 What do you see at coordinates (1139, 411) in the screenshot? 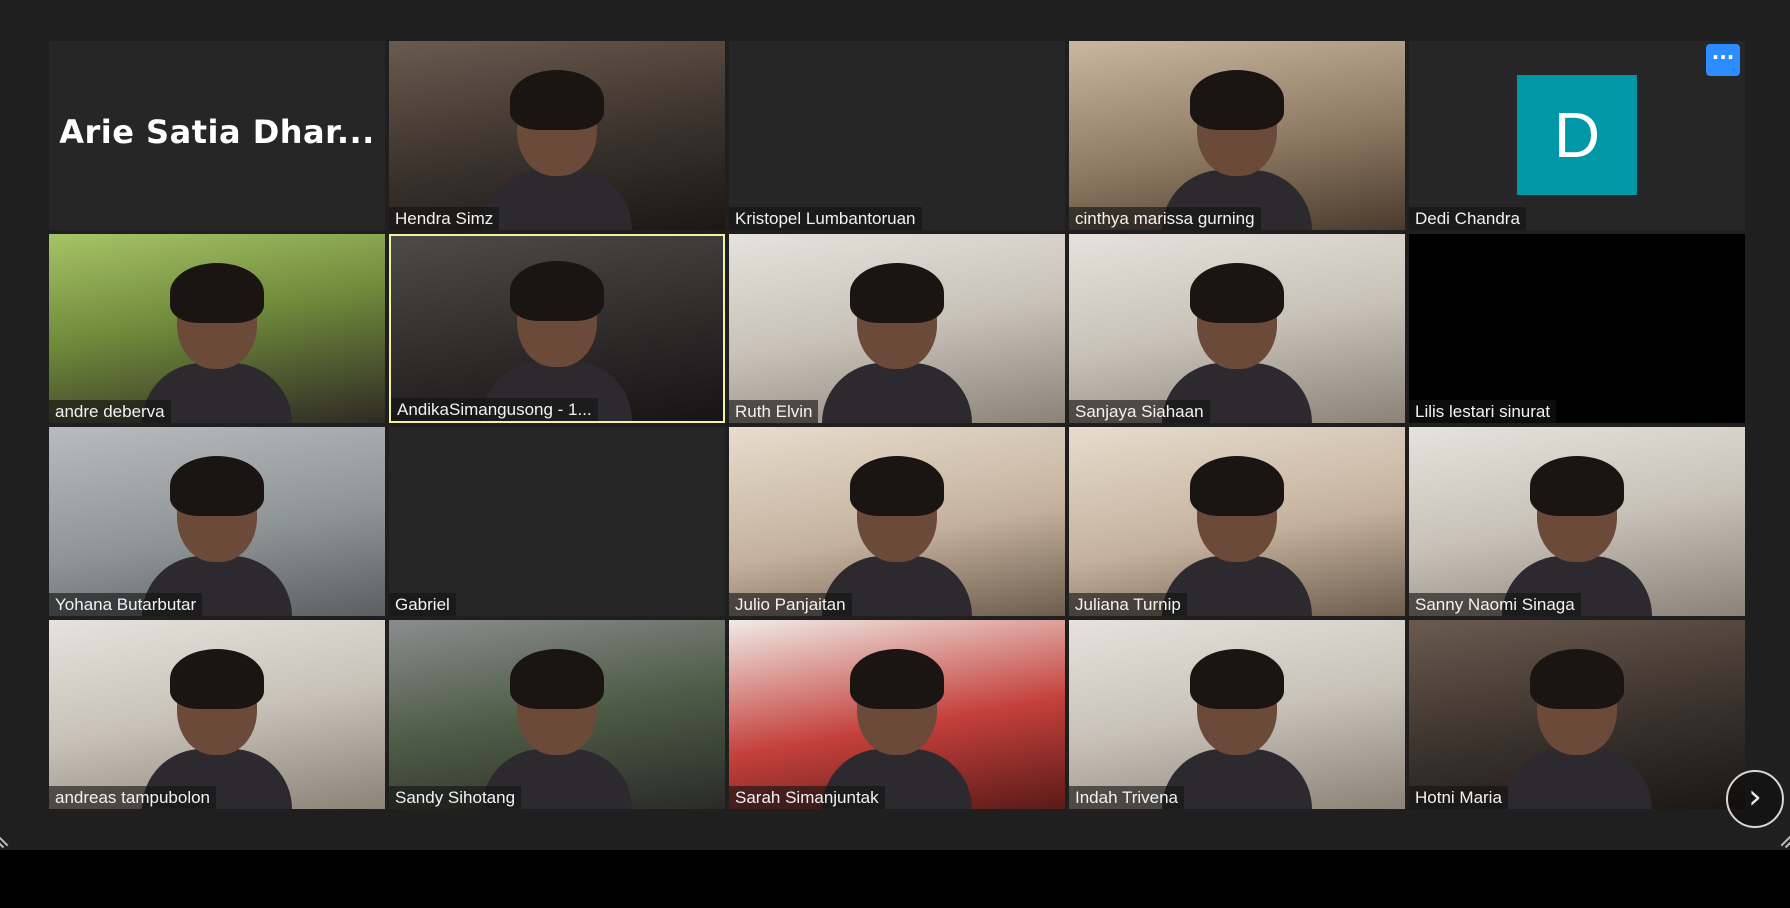
I see `participant-name-label: Sanjaya Siahaan` at bounding box center [1139, 411].